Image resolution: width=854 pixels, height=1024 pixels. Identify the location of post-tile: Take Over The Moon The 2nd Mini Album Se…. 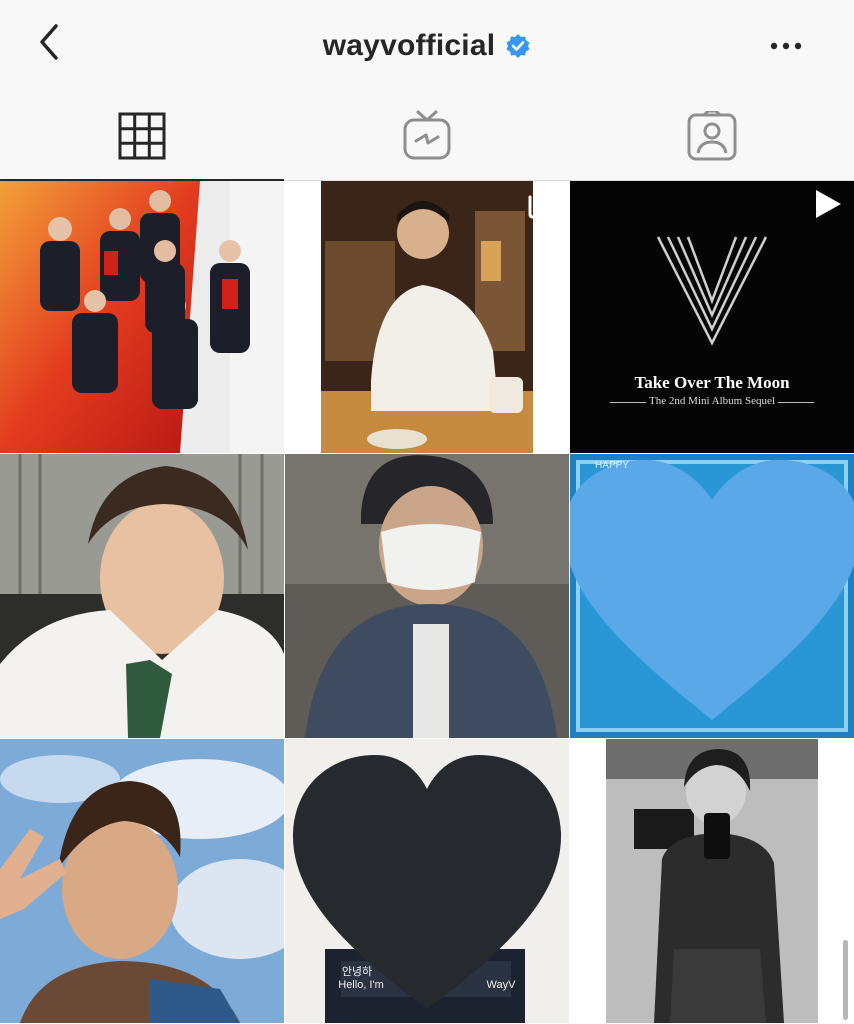
(712, 317).